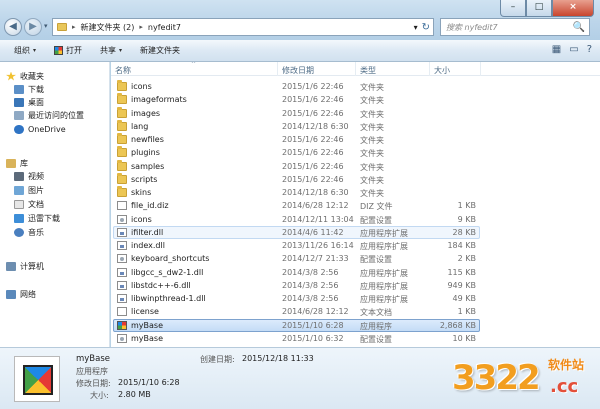  Describe the element at coordinates (355, 99) in the screenshot. I see `file-row: imageformats 2015/1/6 22:46 文件夹` at that location.